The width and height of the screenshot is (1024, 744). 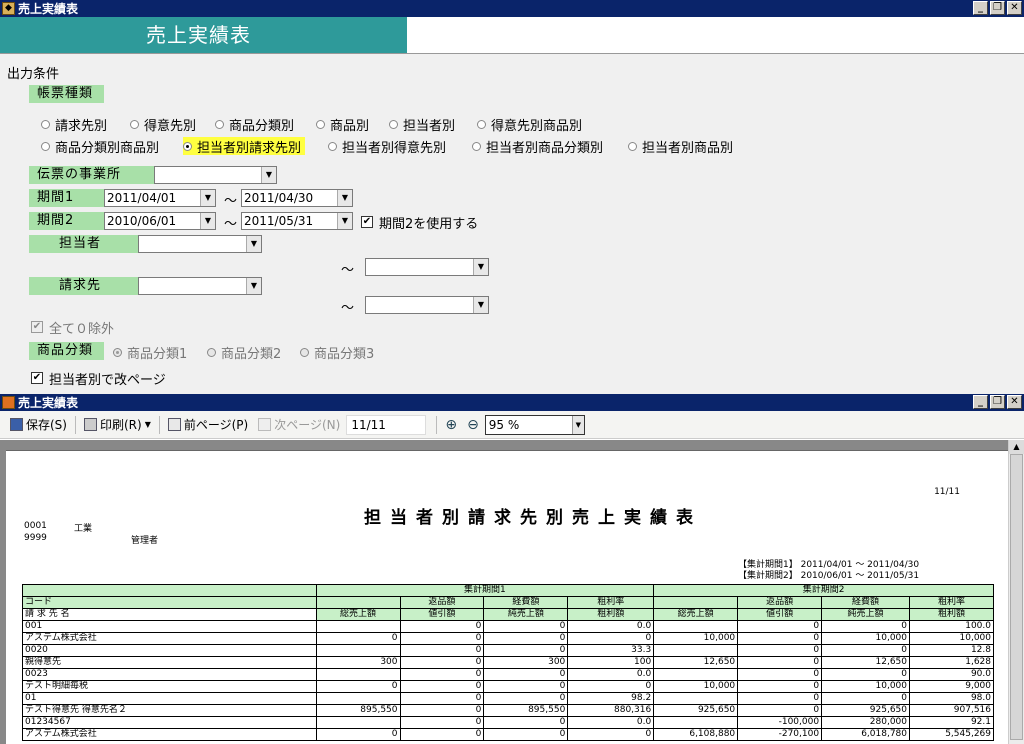 I want to click on radio-type-11: 担当者別商品別, so click(x=680, y=146).